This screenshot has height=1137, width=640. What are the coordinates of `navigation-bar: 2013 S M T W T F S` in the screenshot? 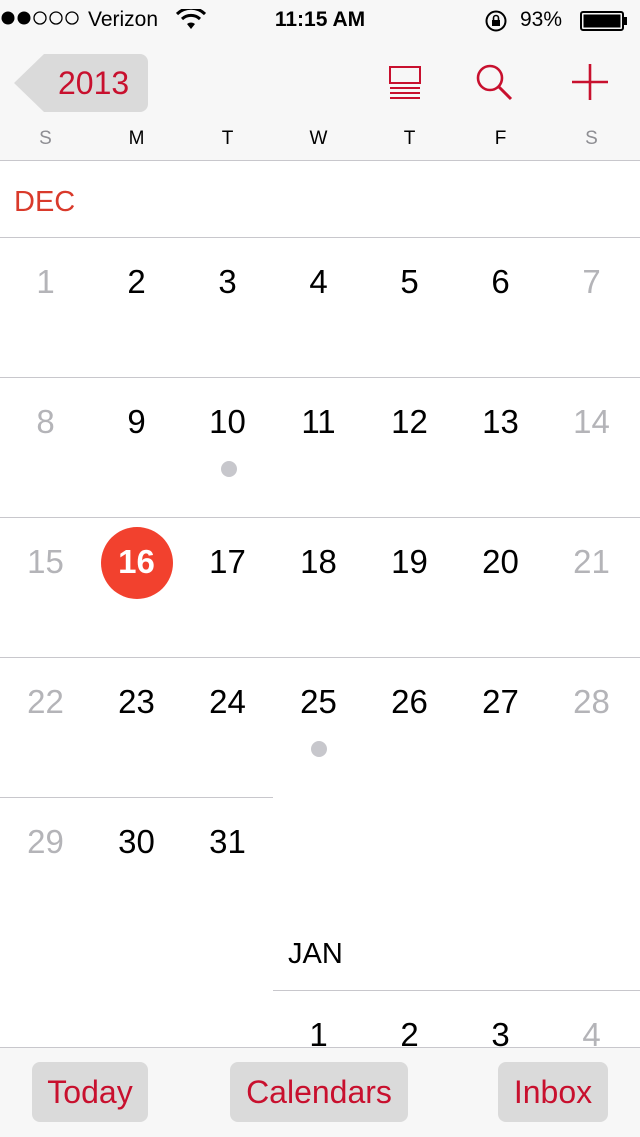 It's located at (320, 100).